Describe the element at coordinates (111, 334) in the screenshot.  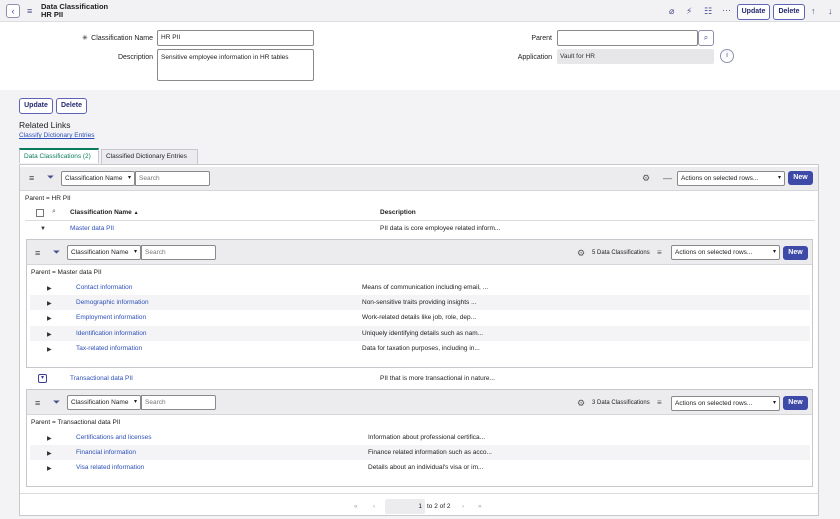
I see `row-name-link: Identification information` at that location.